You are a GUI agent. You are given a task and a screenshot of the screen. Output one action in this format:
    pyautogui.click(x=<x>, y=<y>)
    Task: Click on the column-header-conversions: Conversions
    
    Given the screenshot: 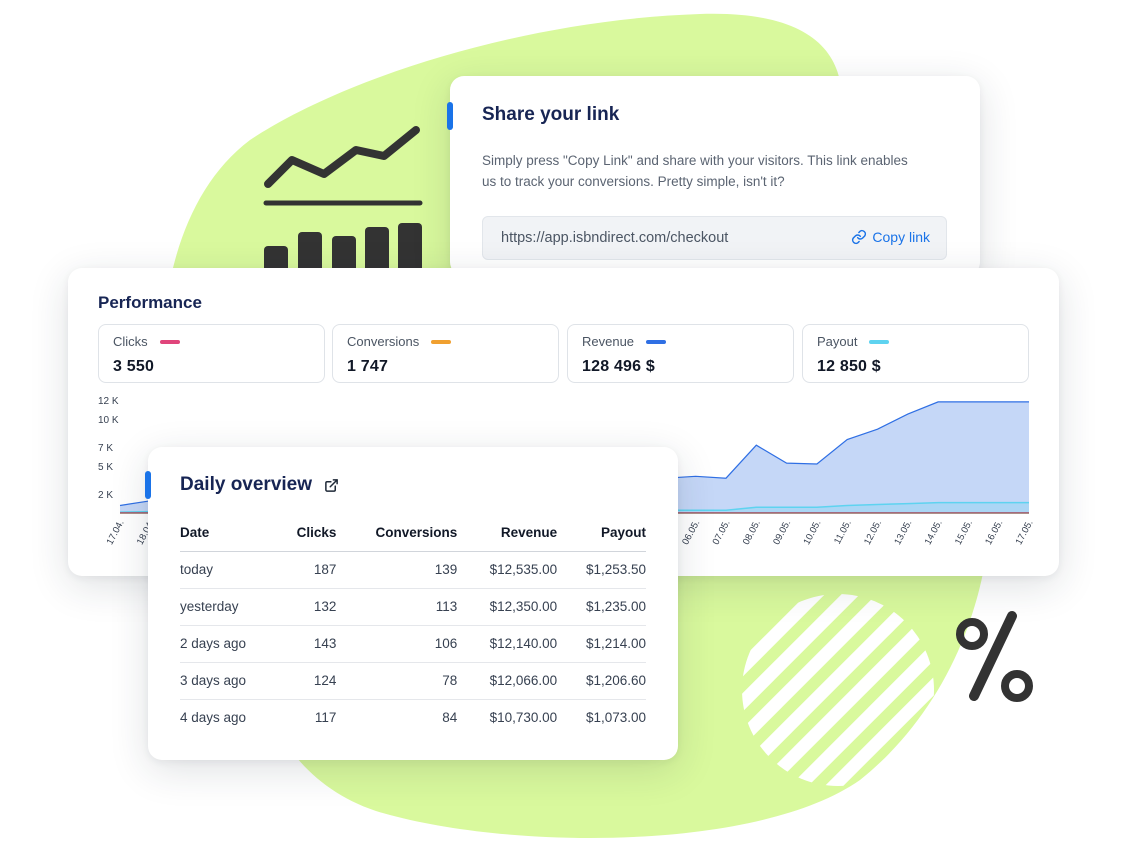 What is the action you would take?
    pyautogui.click(x=397, y=533)
    